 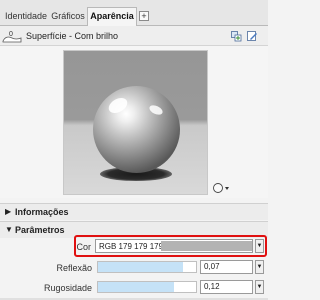 I want to click on replace-material-icon, so click(x=236, y=36).